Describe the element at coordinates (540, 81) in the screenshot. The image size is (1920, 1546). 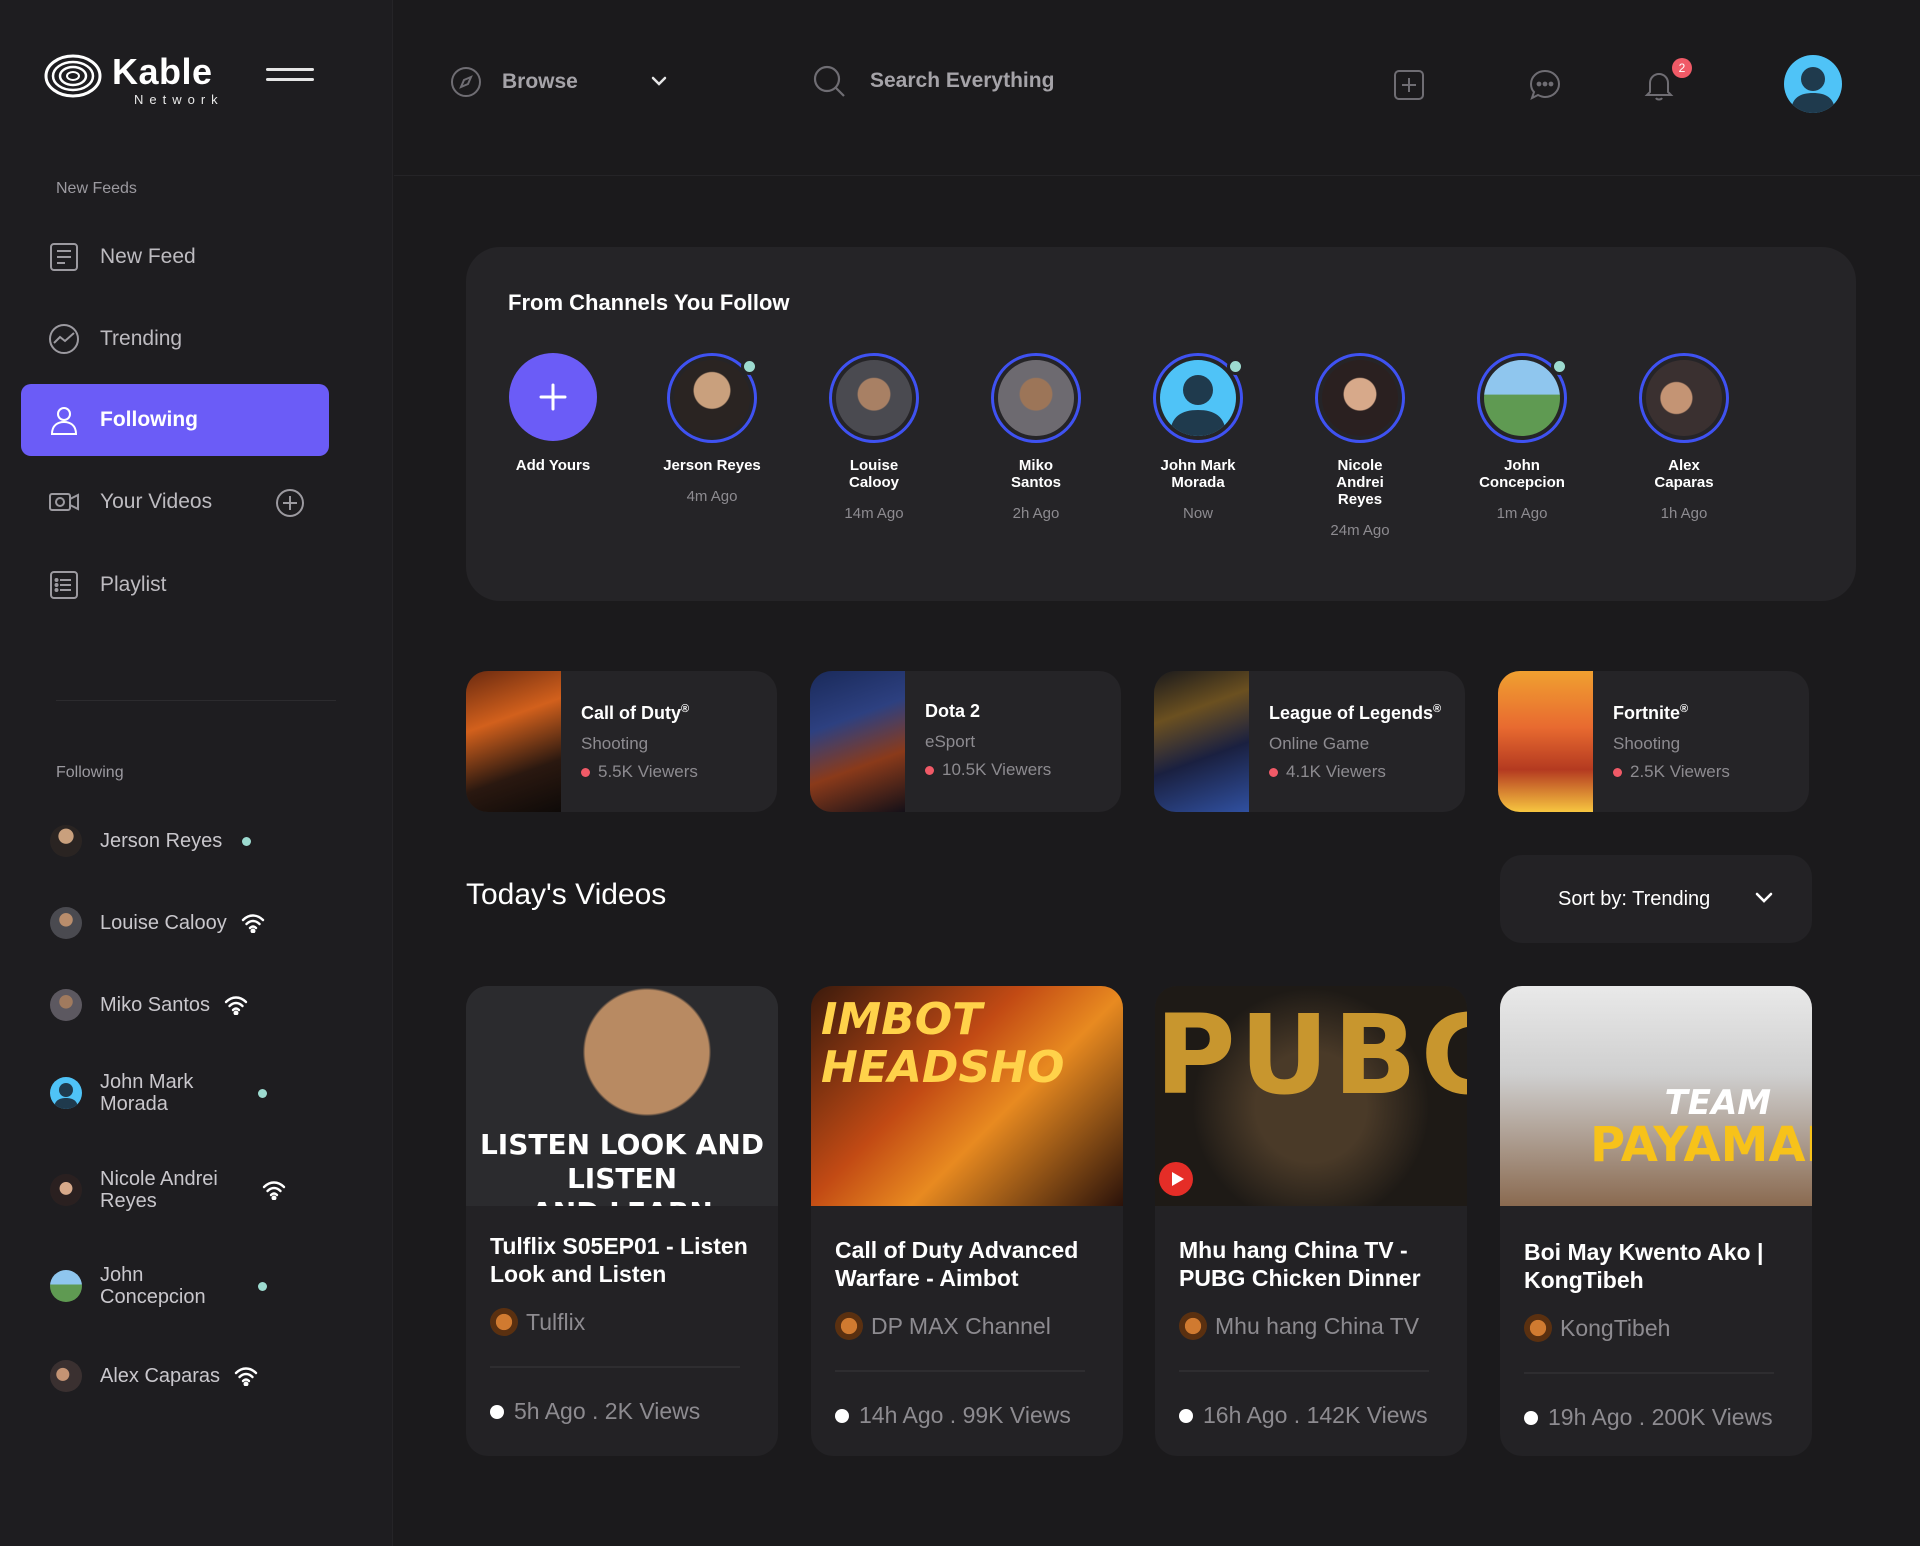
I see `browse-label: Browse` at that location.